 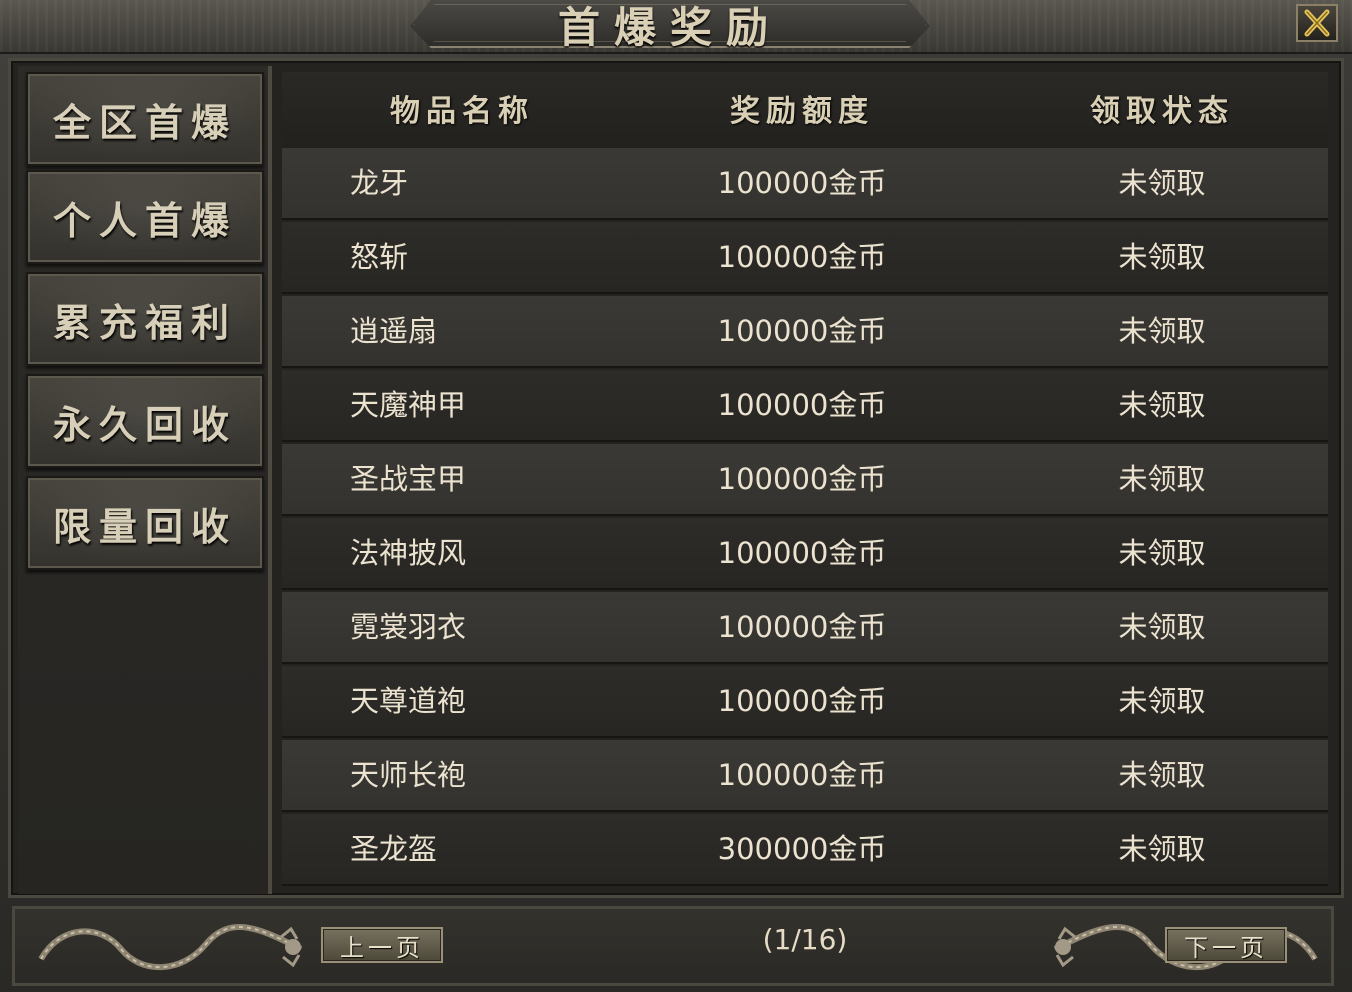 What do you see at coordinates (408, 405) in the screenshot?
I see `item-name: 天魔神甲` at bounding box center [408, 405].